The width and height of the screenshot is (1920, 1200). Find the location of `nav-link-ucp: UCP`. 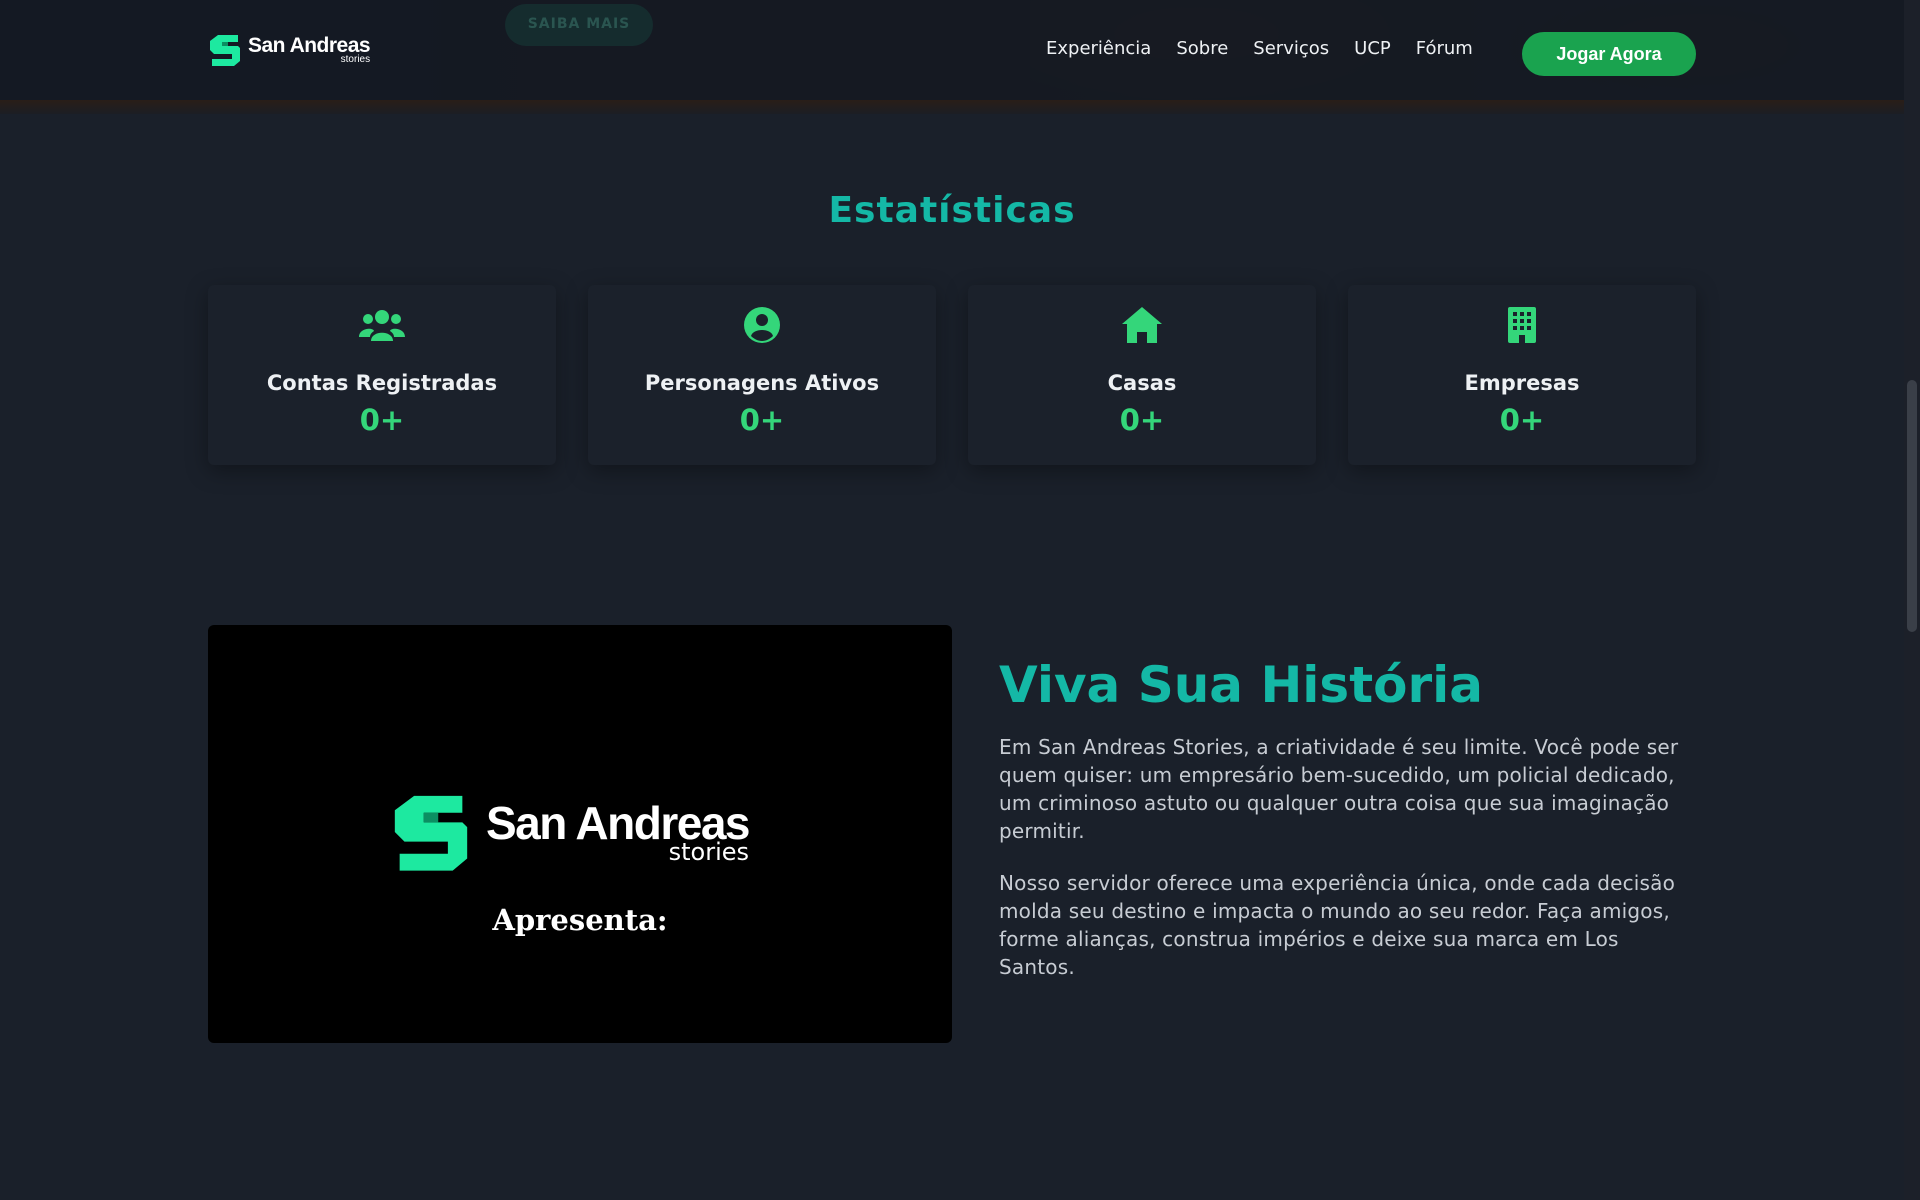

nav-link-ucp: UCP is located at coordinates (1372, 48).